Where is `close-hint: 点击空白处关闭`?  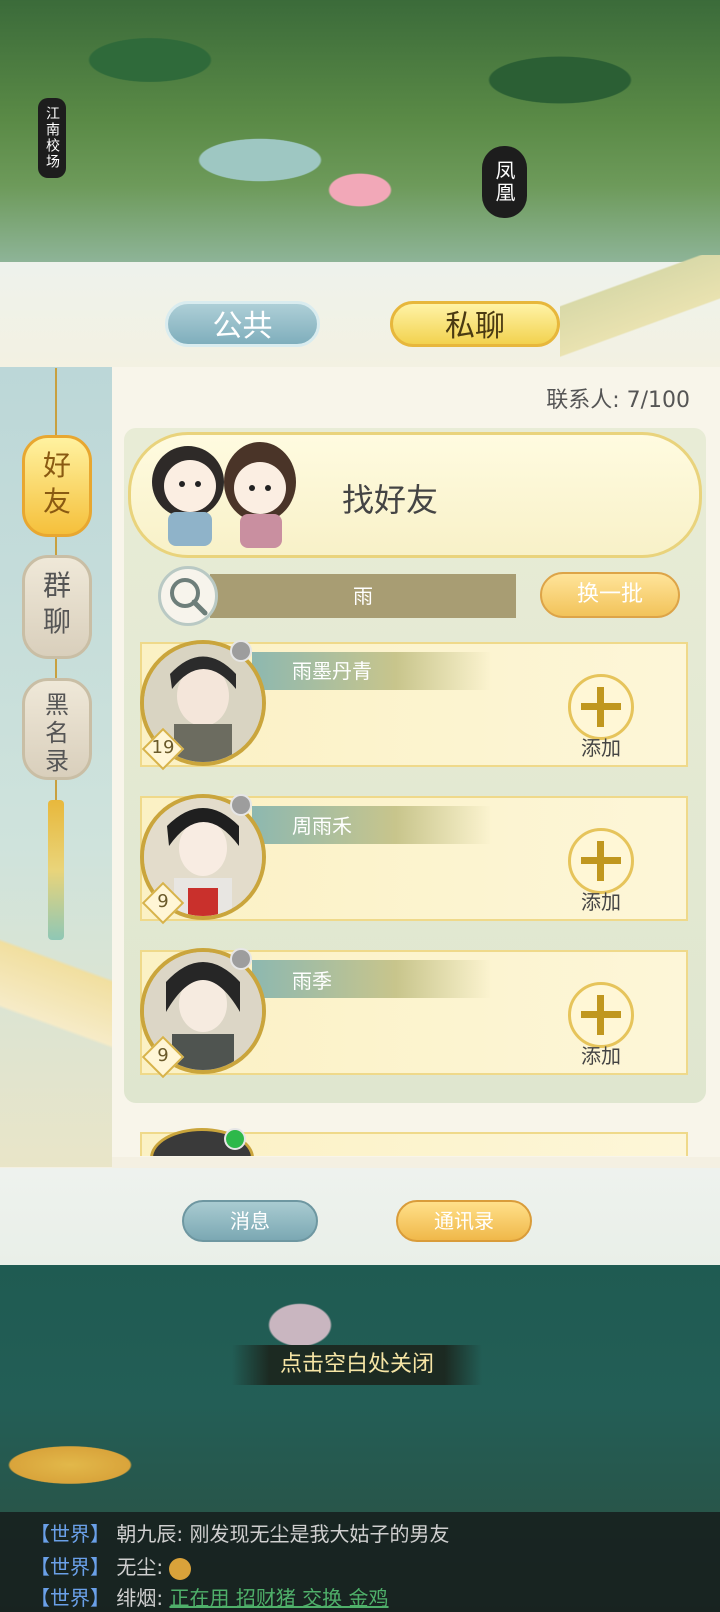
close-hint: 点击空白处关闭 is located at coordinates (357, 1365).